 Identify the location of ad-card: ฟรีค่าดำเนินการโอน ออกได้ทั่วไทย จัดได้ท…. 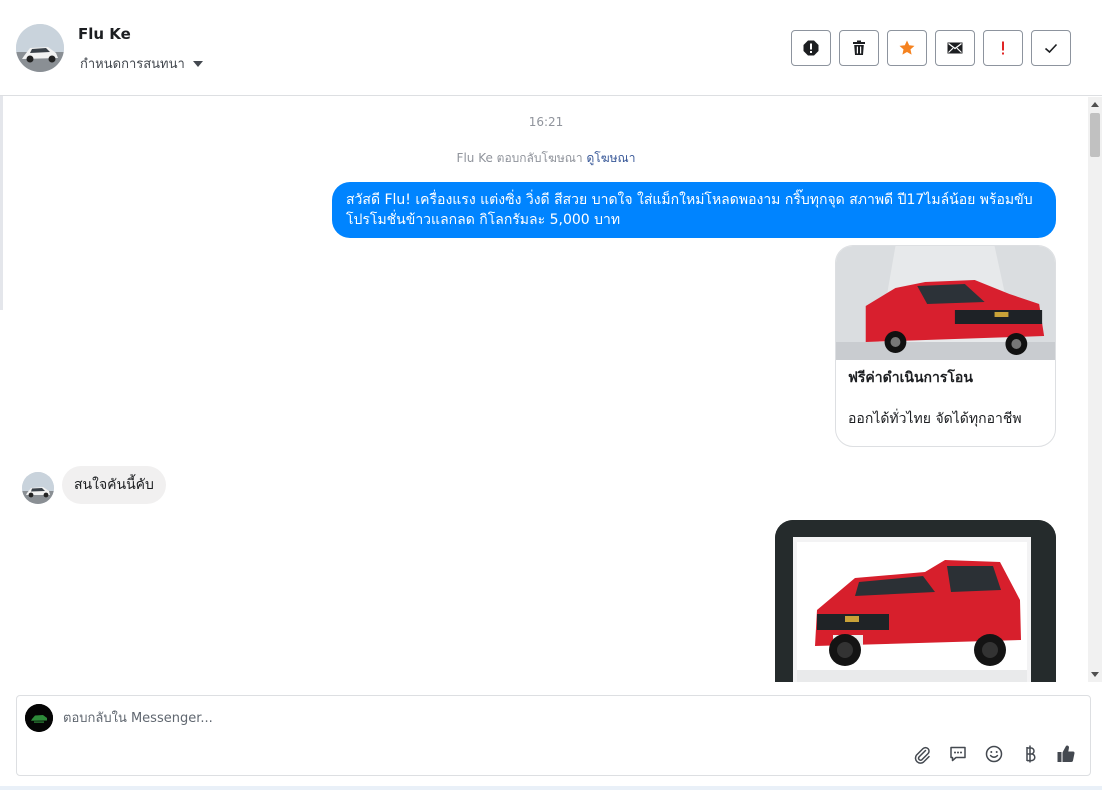
(945, 346).